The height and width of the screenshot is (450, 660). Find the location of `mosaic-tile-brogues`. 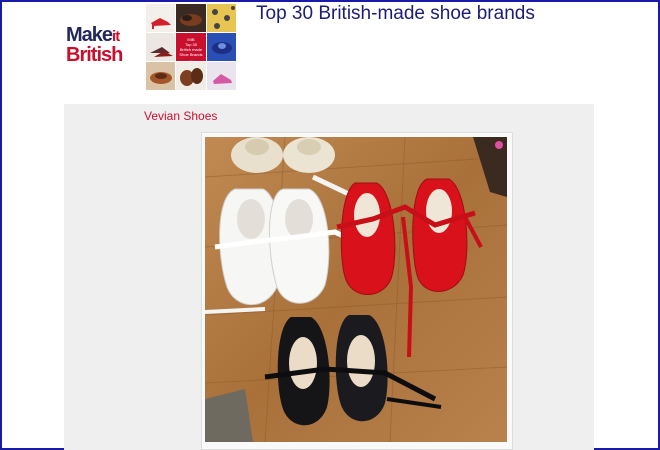

mosaic-tile-brogues is located at coordinates (191, 18).